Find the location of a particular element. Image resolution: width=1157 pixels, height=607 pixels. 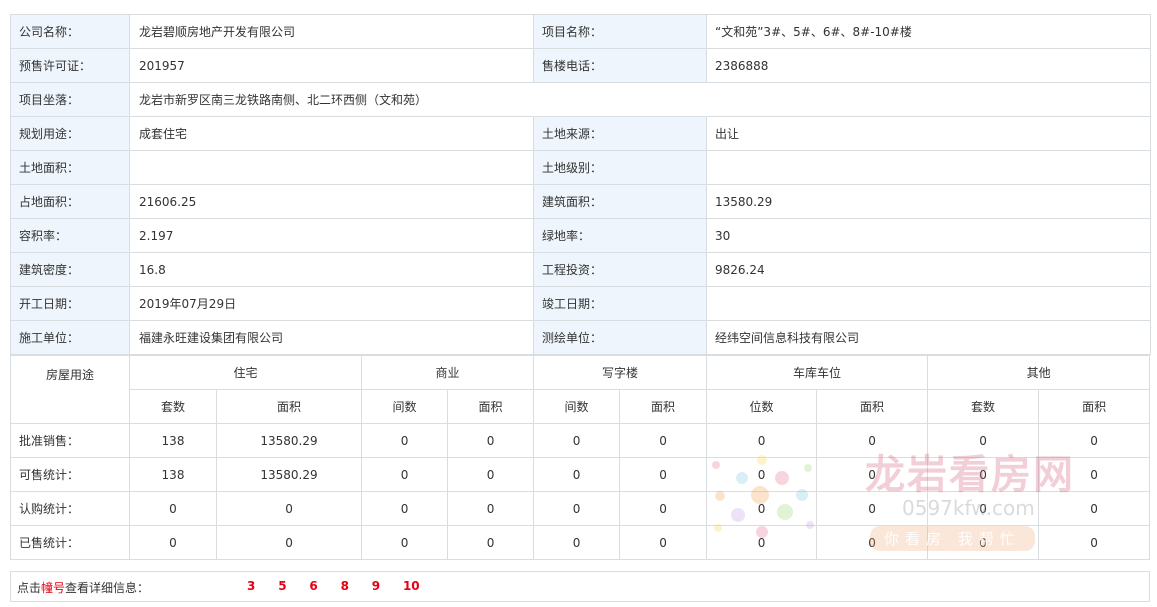

stats-row-subscribed: 认购统计： 0 0 0 0 0 0 0 0 0 0 is located at coordinates (580, 508).